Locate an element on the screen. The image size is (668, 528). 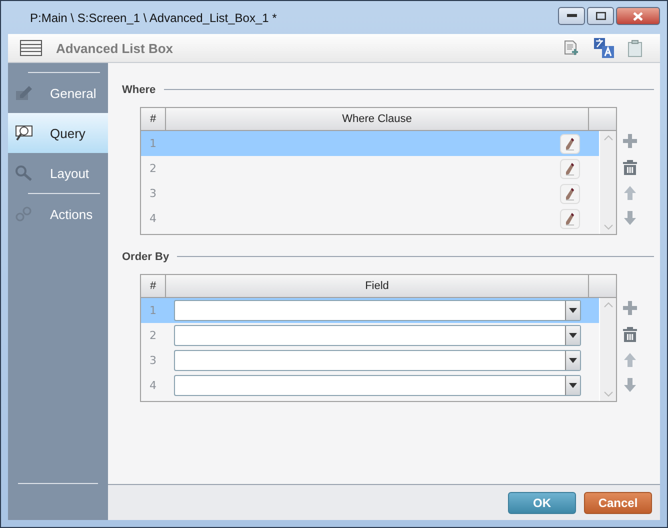
magnifier-icon is located at coordinates (24, 173).